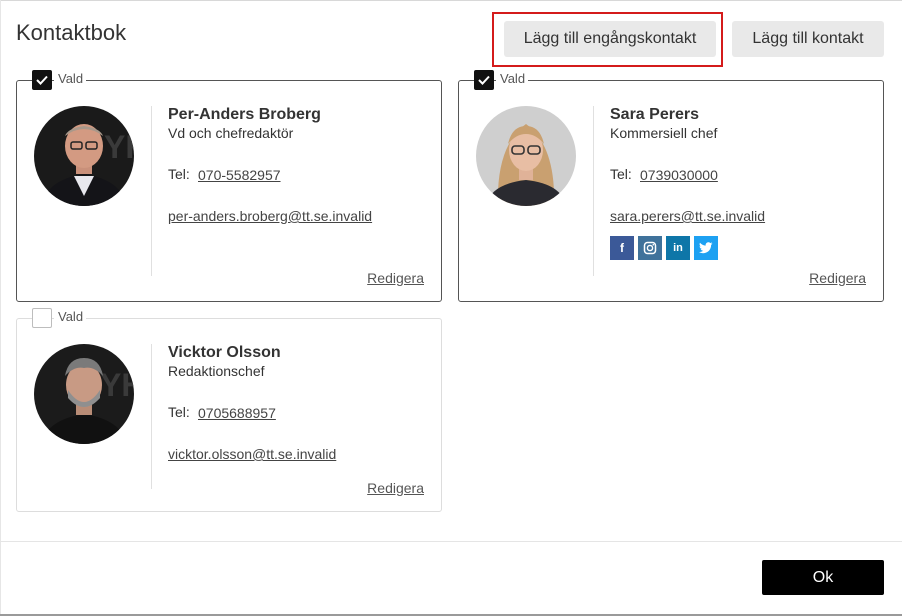  I want to click on contact-name: Vicktor Olsson, so click(224, 352).